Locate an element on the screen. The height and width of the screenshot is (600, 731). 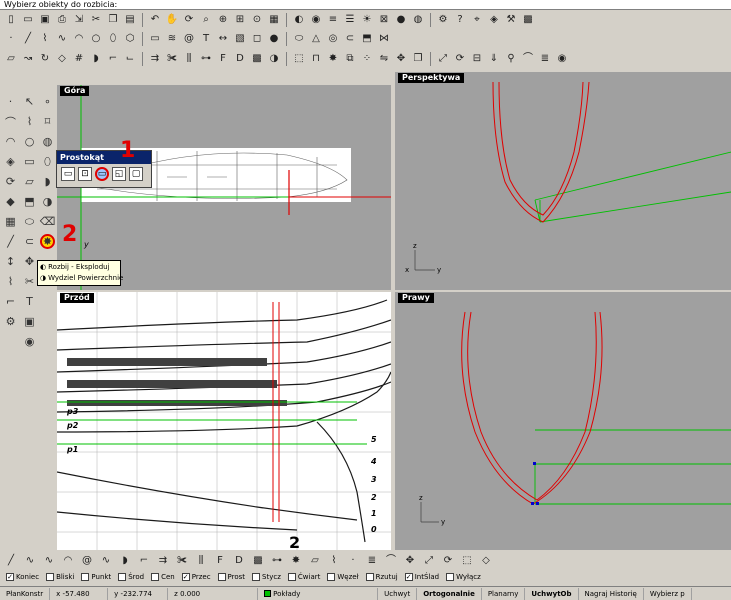
curvature-icon: ⌒ is located at coordinates (391, 561).